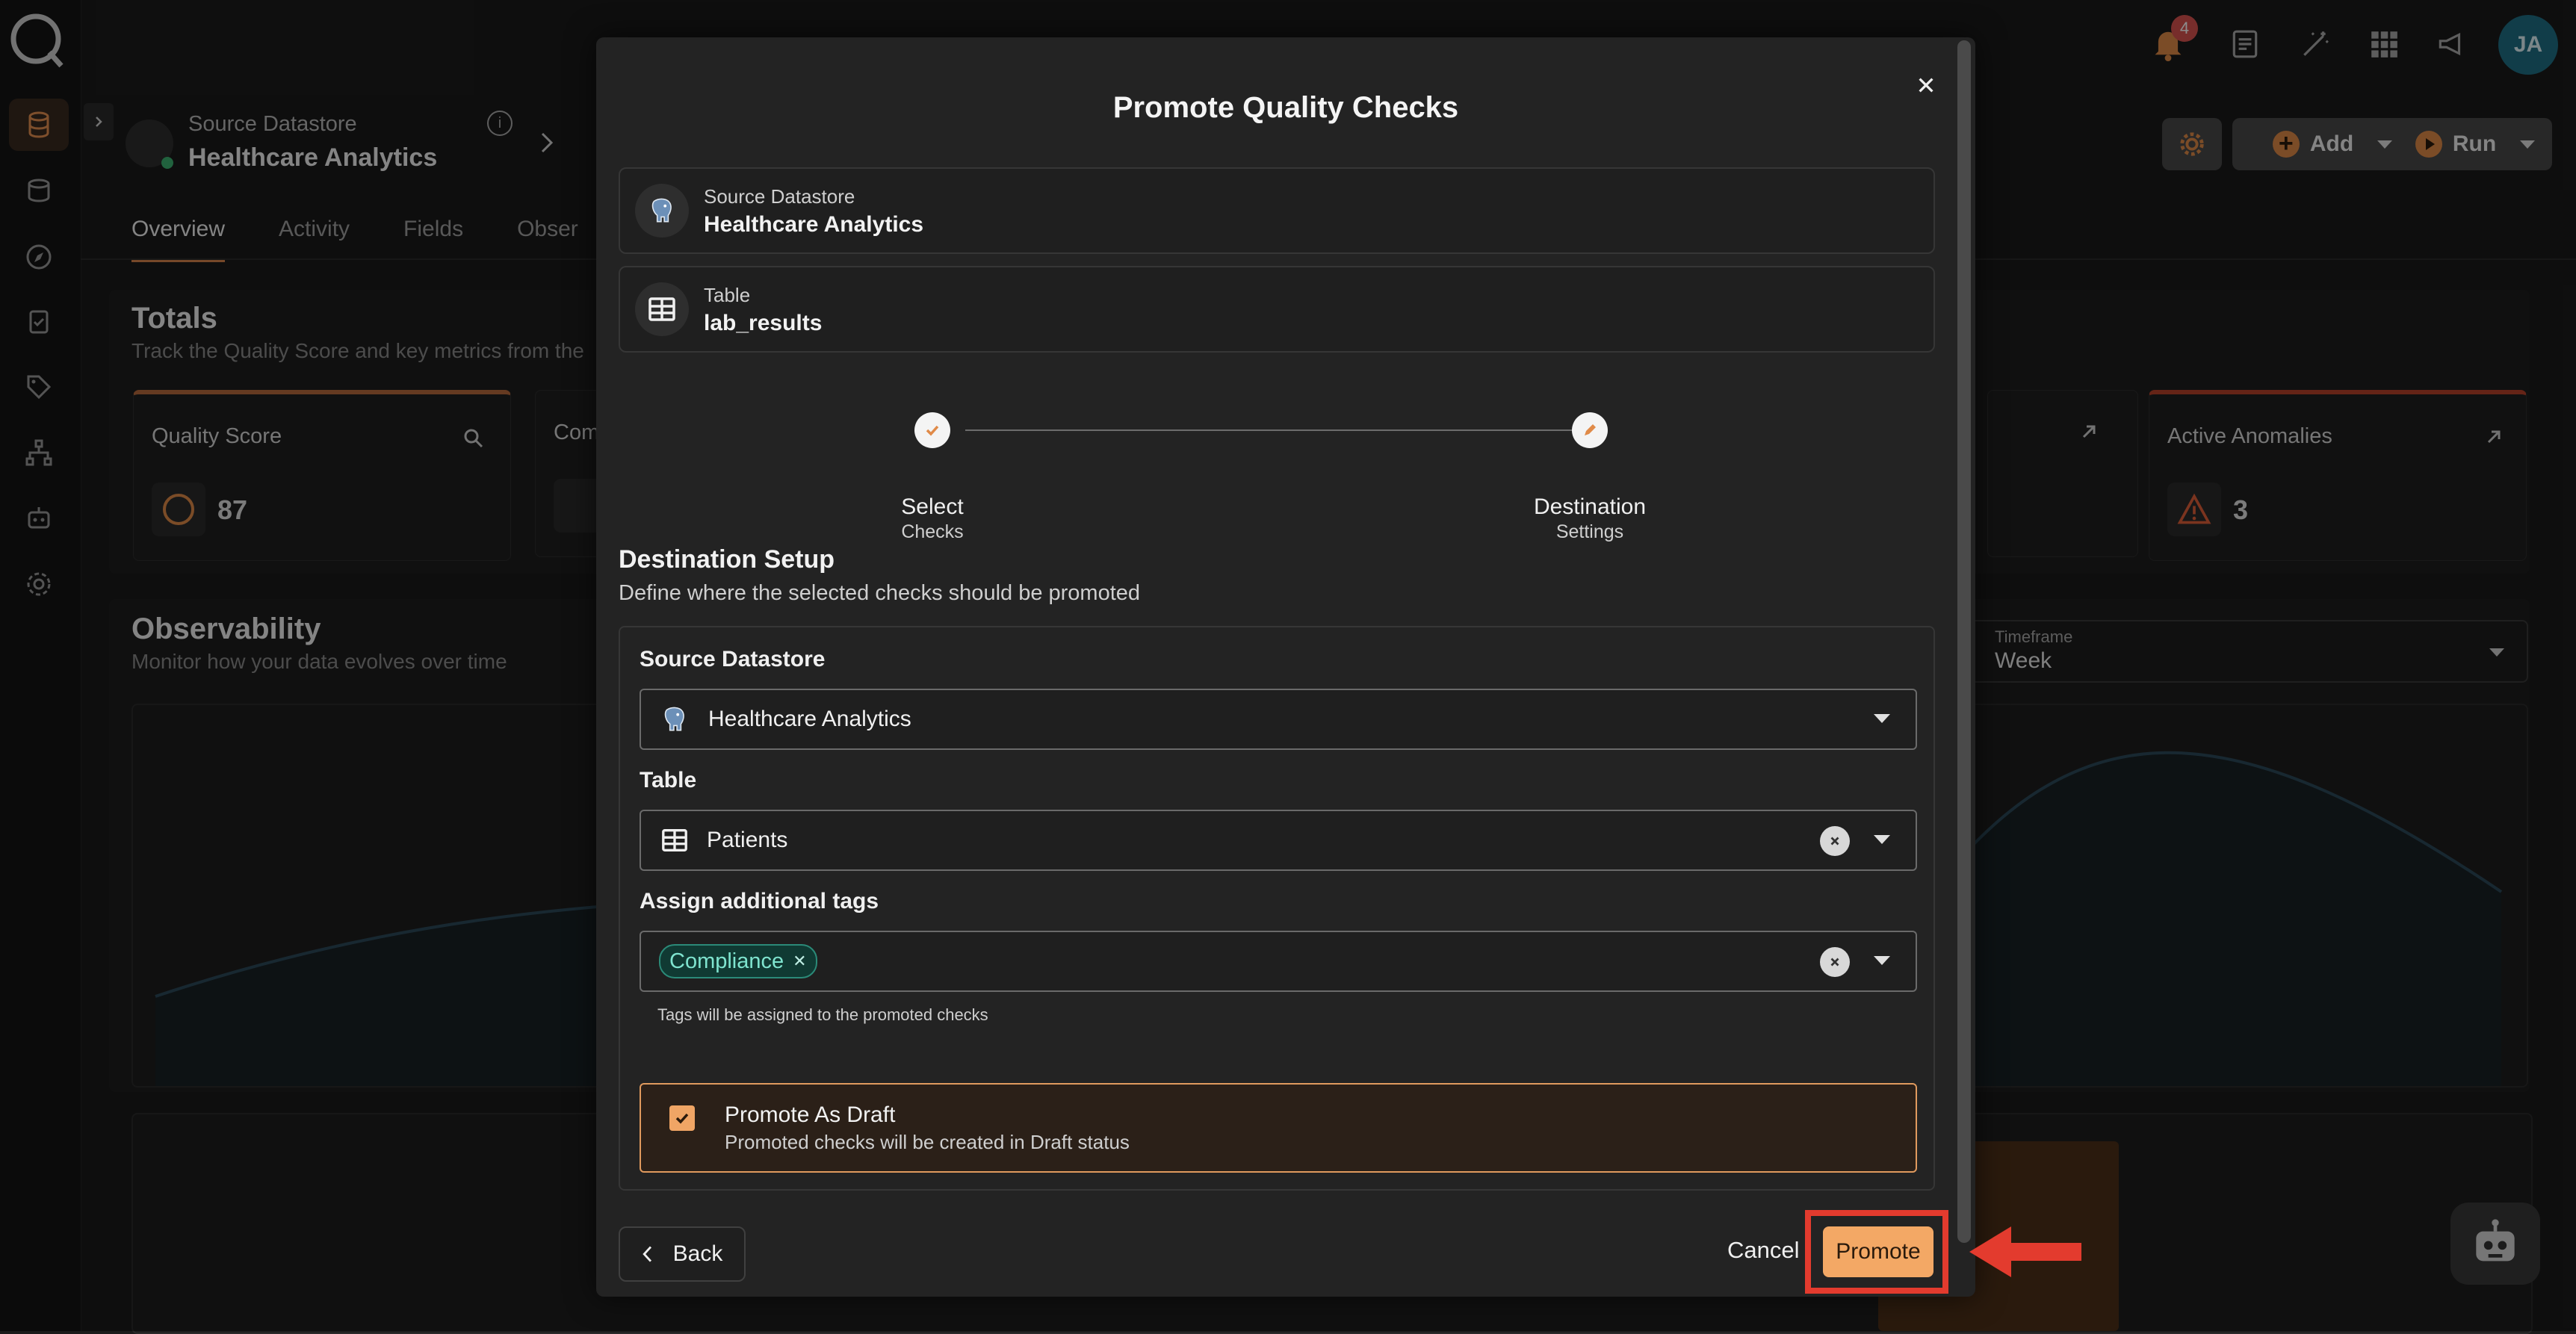 The height and width of the screenshot is (1334, 2576). Describe the element at coordinates (1277, 309) in the screenshot. I see `table-summary: Table lab_results` at that location.